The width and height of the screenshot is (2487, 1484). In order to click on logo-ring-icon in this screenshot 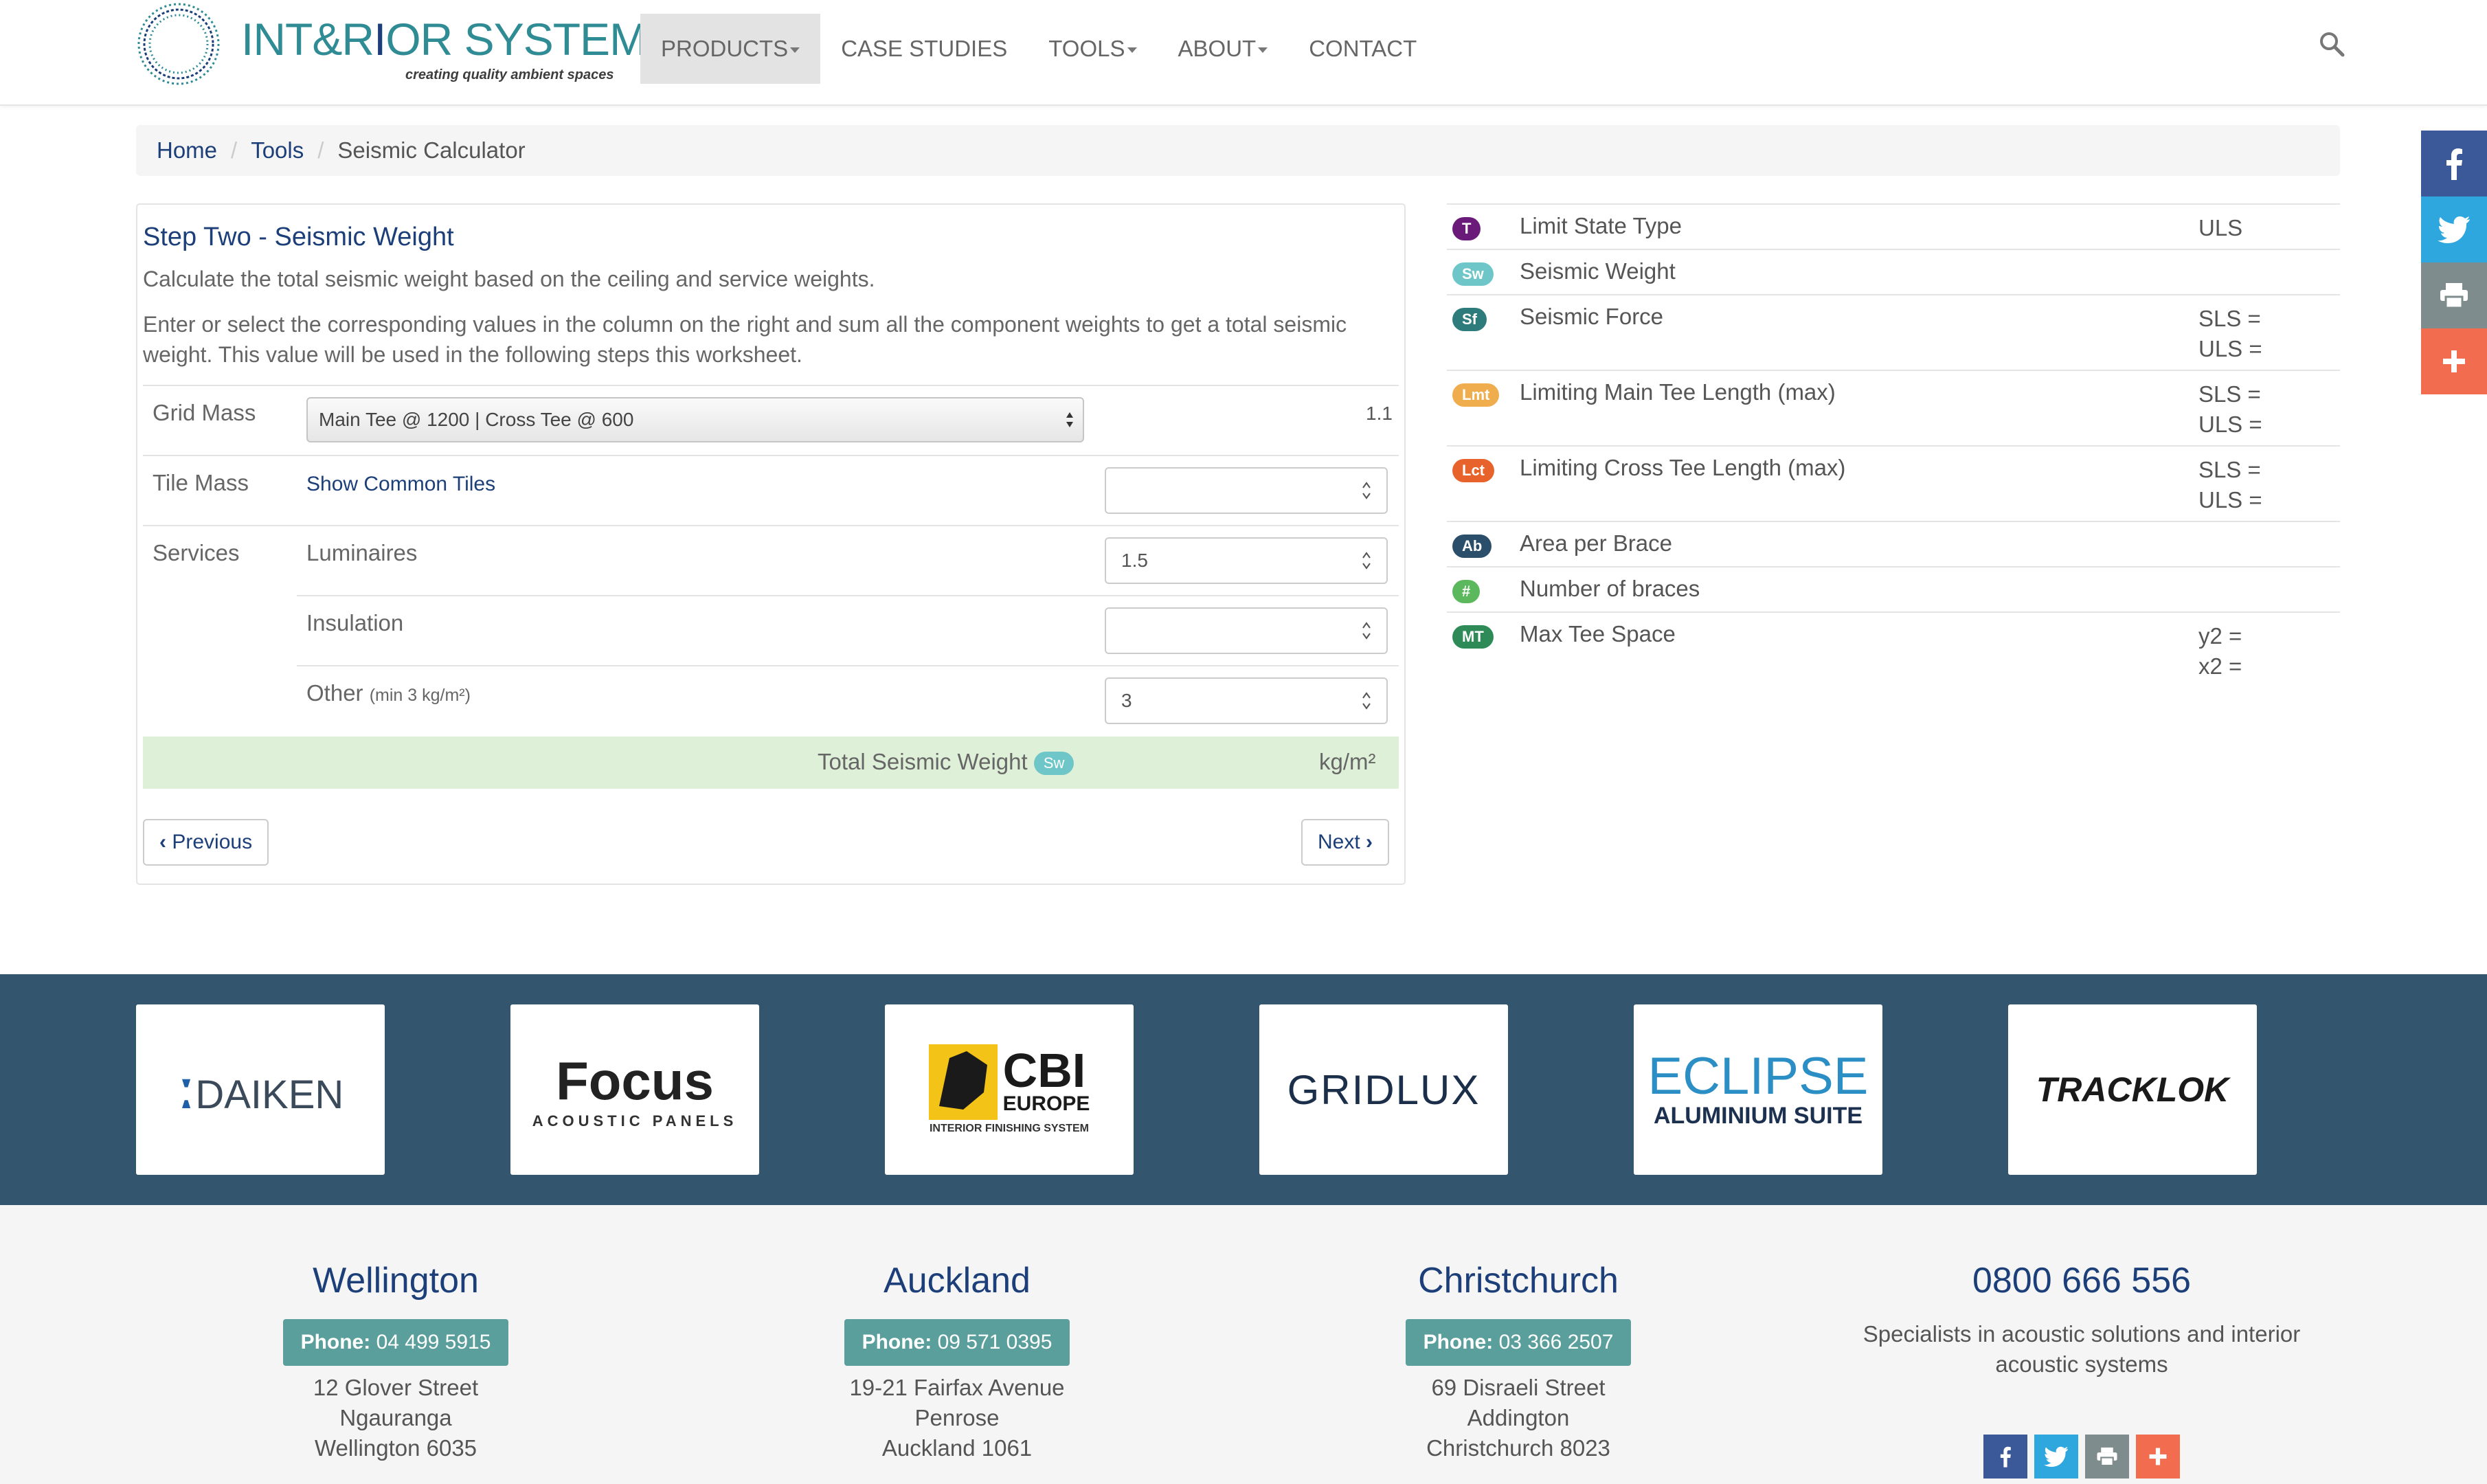, I will do `click(178, 44)`.